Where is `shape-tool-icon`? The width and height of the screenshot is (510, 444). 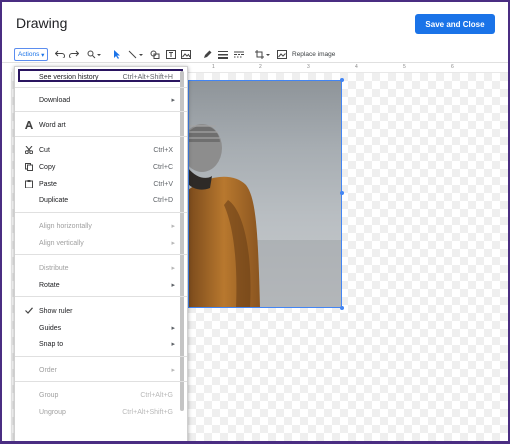 shape-tool-icon is located at coordinates (155, 54).